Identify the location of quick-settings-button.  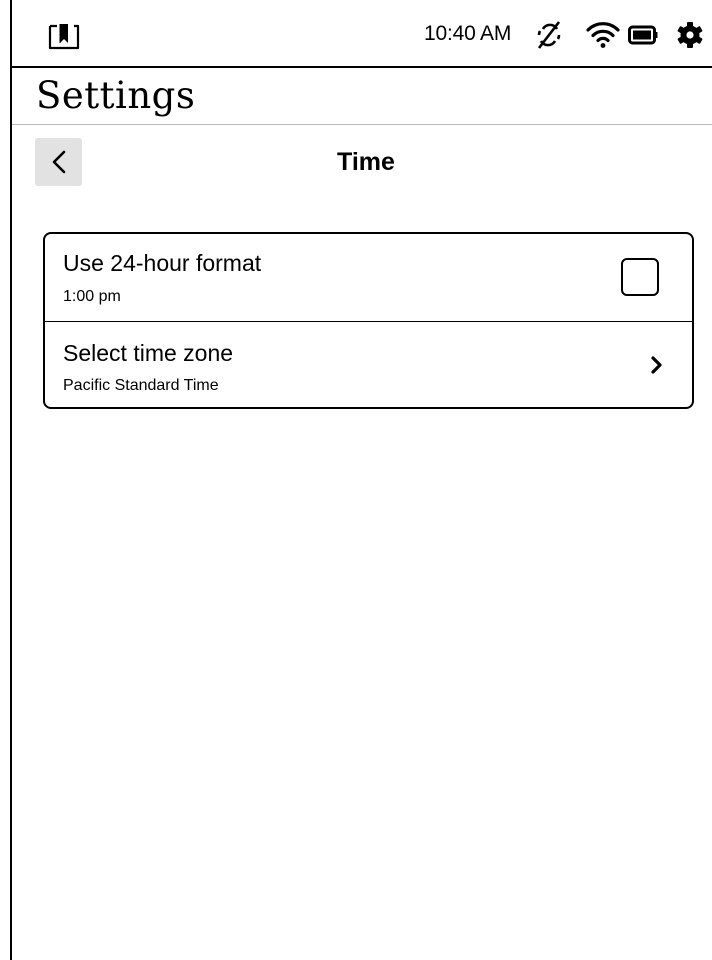
(690, 35).